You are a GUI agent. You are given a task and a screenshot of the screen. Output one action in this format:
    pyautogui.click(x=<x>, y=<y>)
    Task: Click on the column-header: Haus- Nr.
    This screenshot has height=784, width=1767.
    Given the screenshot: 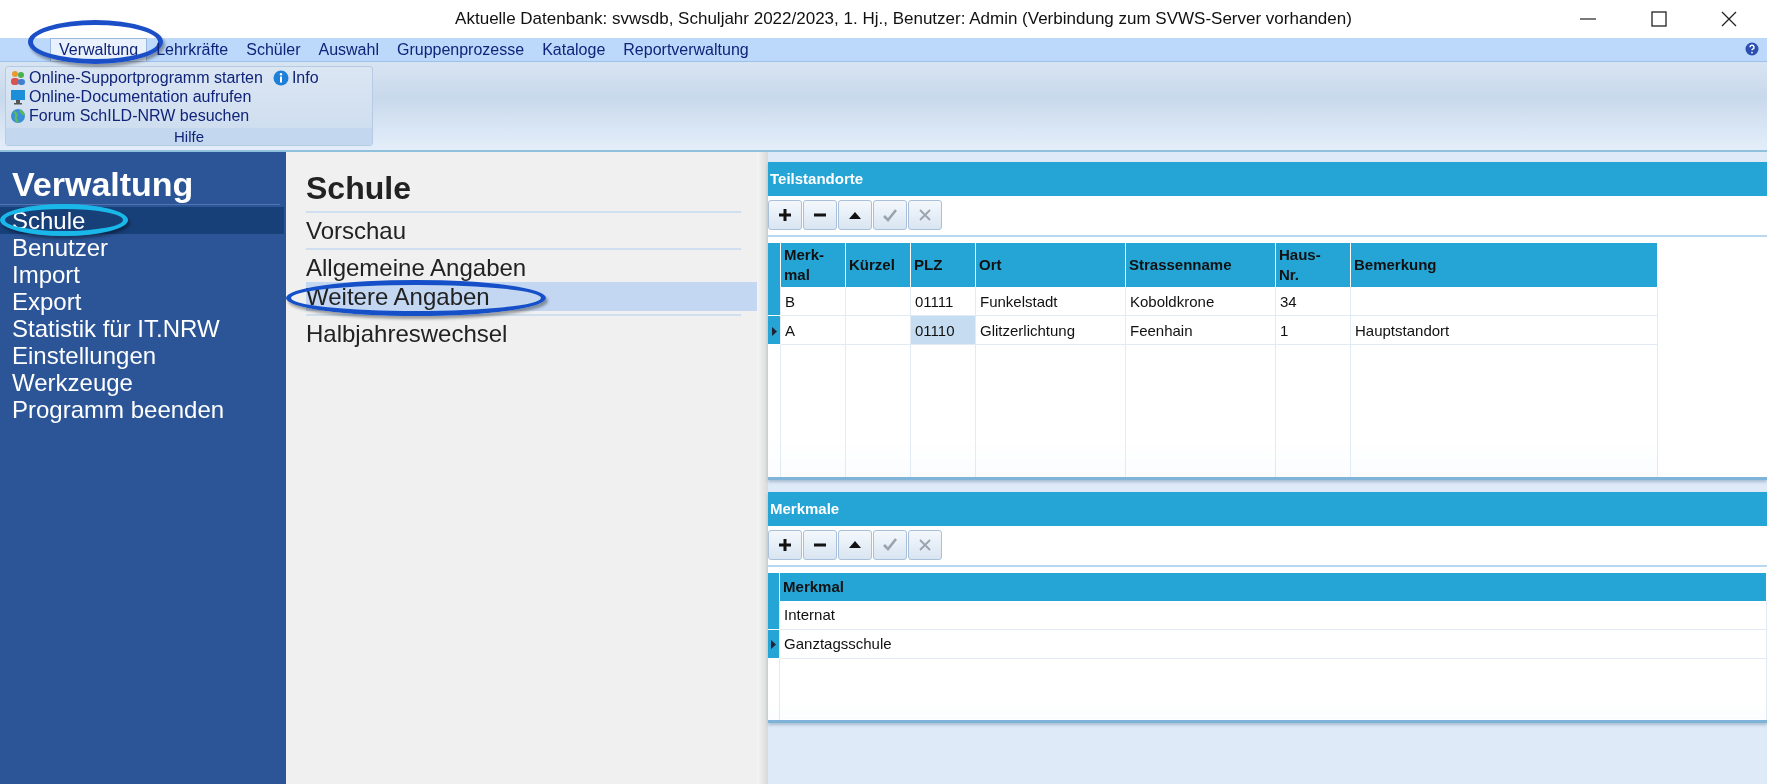 What is the action you would take?
    pyautogui.click(x=1313, y=265)
    